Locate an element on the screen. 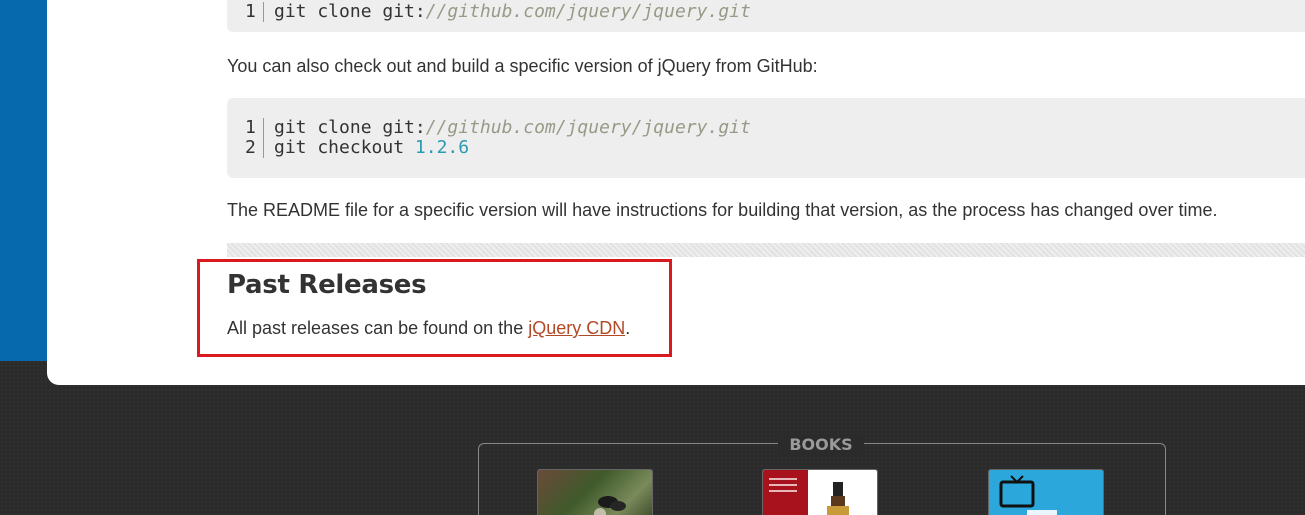 This screenshot has width=1305, height=515. past-releases-text: All past releases can be found on the is located at coordinates (378, 328).